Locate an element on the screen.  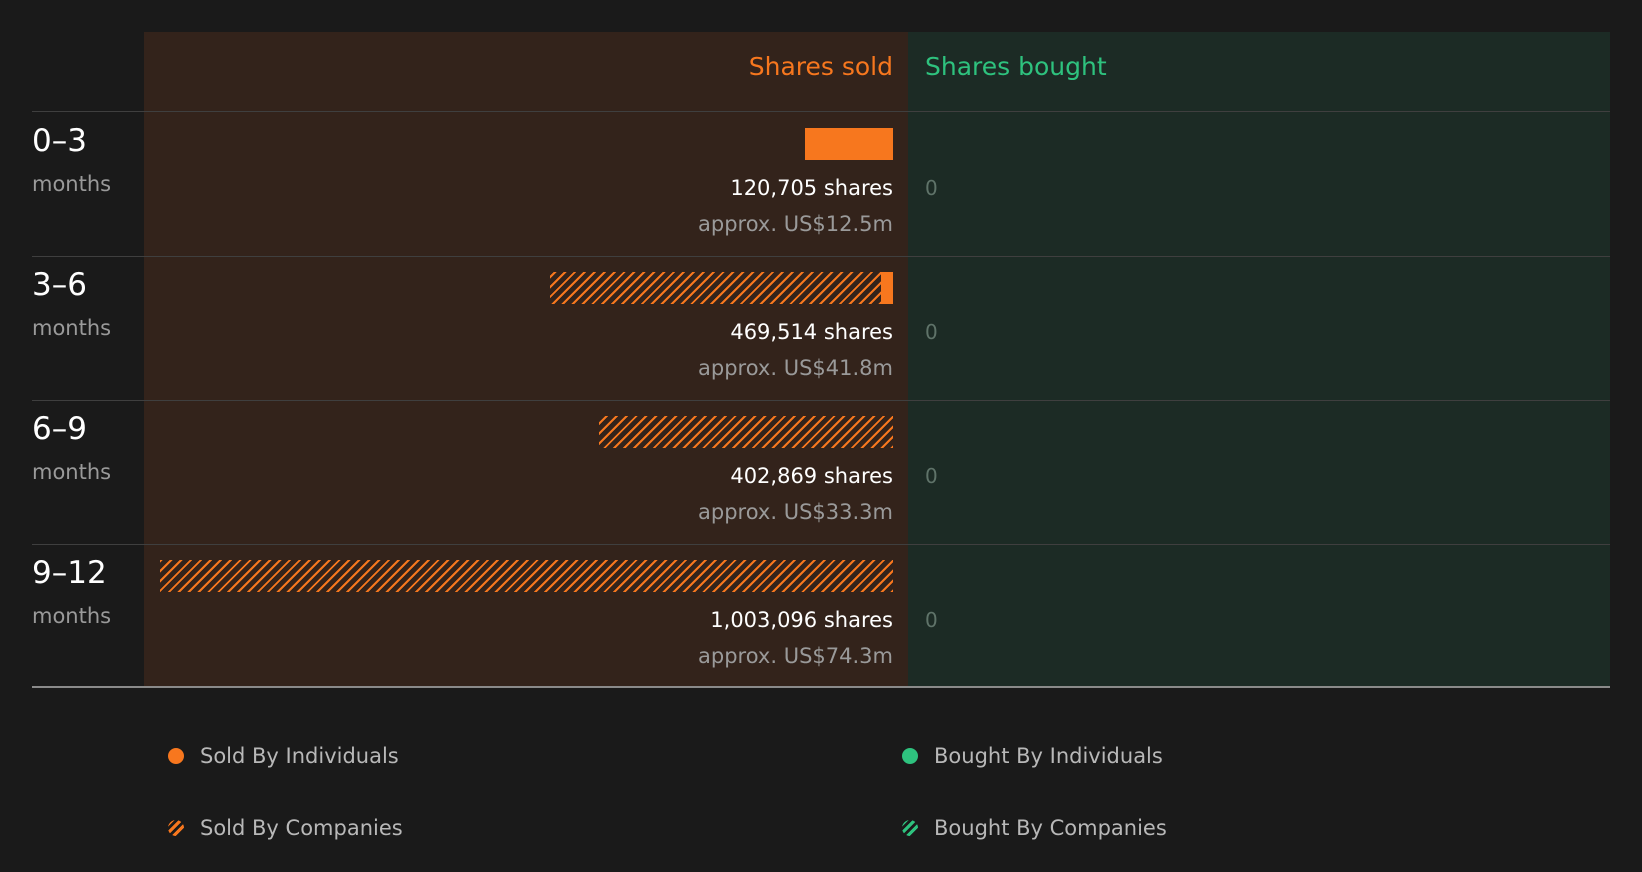
green-dot-icon is located at coordinates (910, 756).